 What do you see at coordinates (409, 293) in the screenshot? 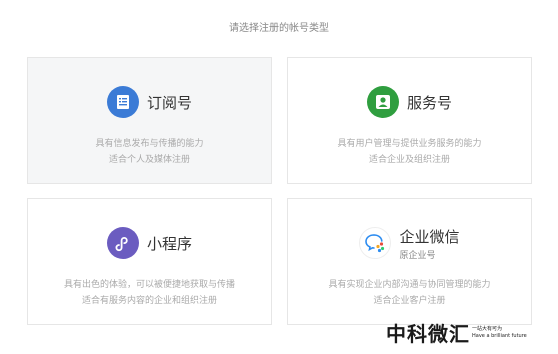
I see `card-description: 具有实现企业内部沟通与协同管理的能力 适合企业客户注册` at bounding box center [409, 293].